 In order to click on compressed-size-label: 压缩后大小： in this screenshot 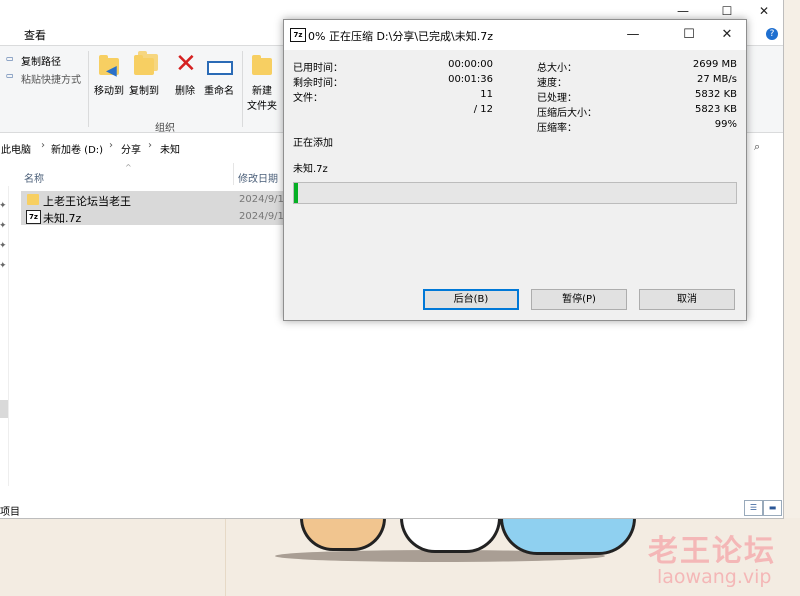, I will do `click(567, 113)`.